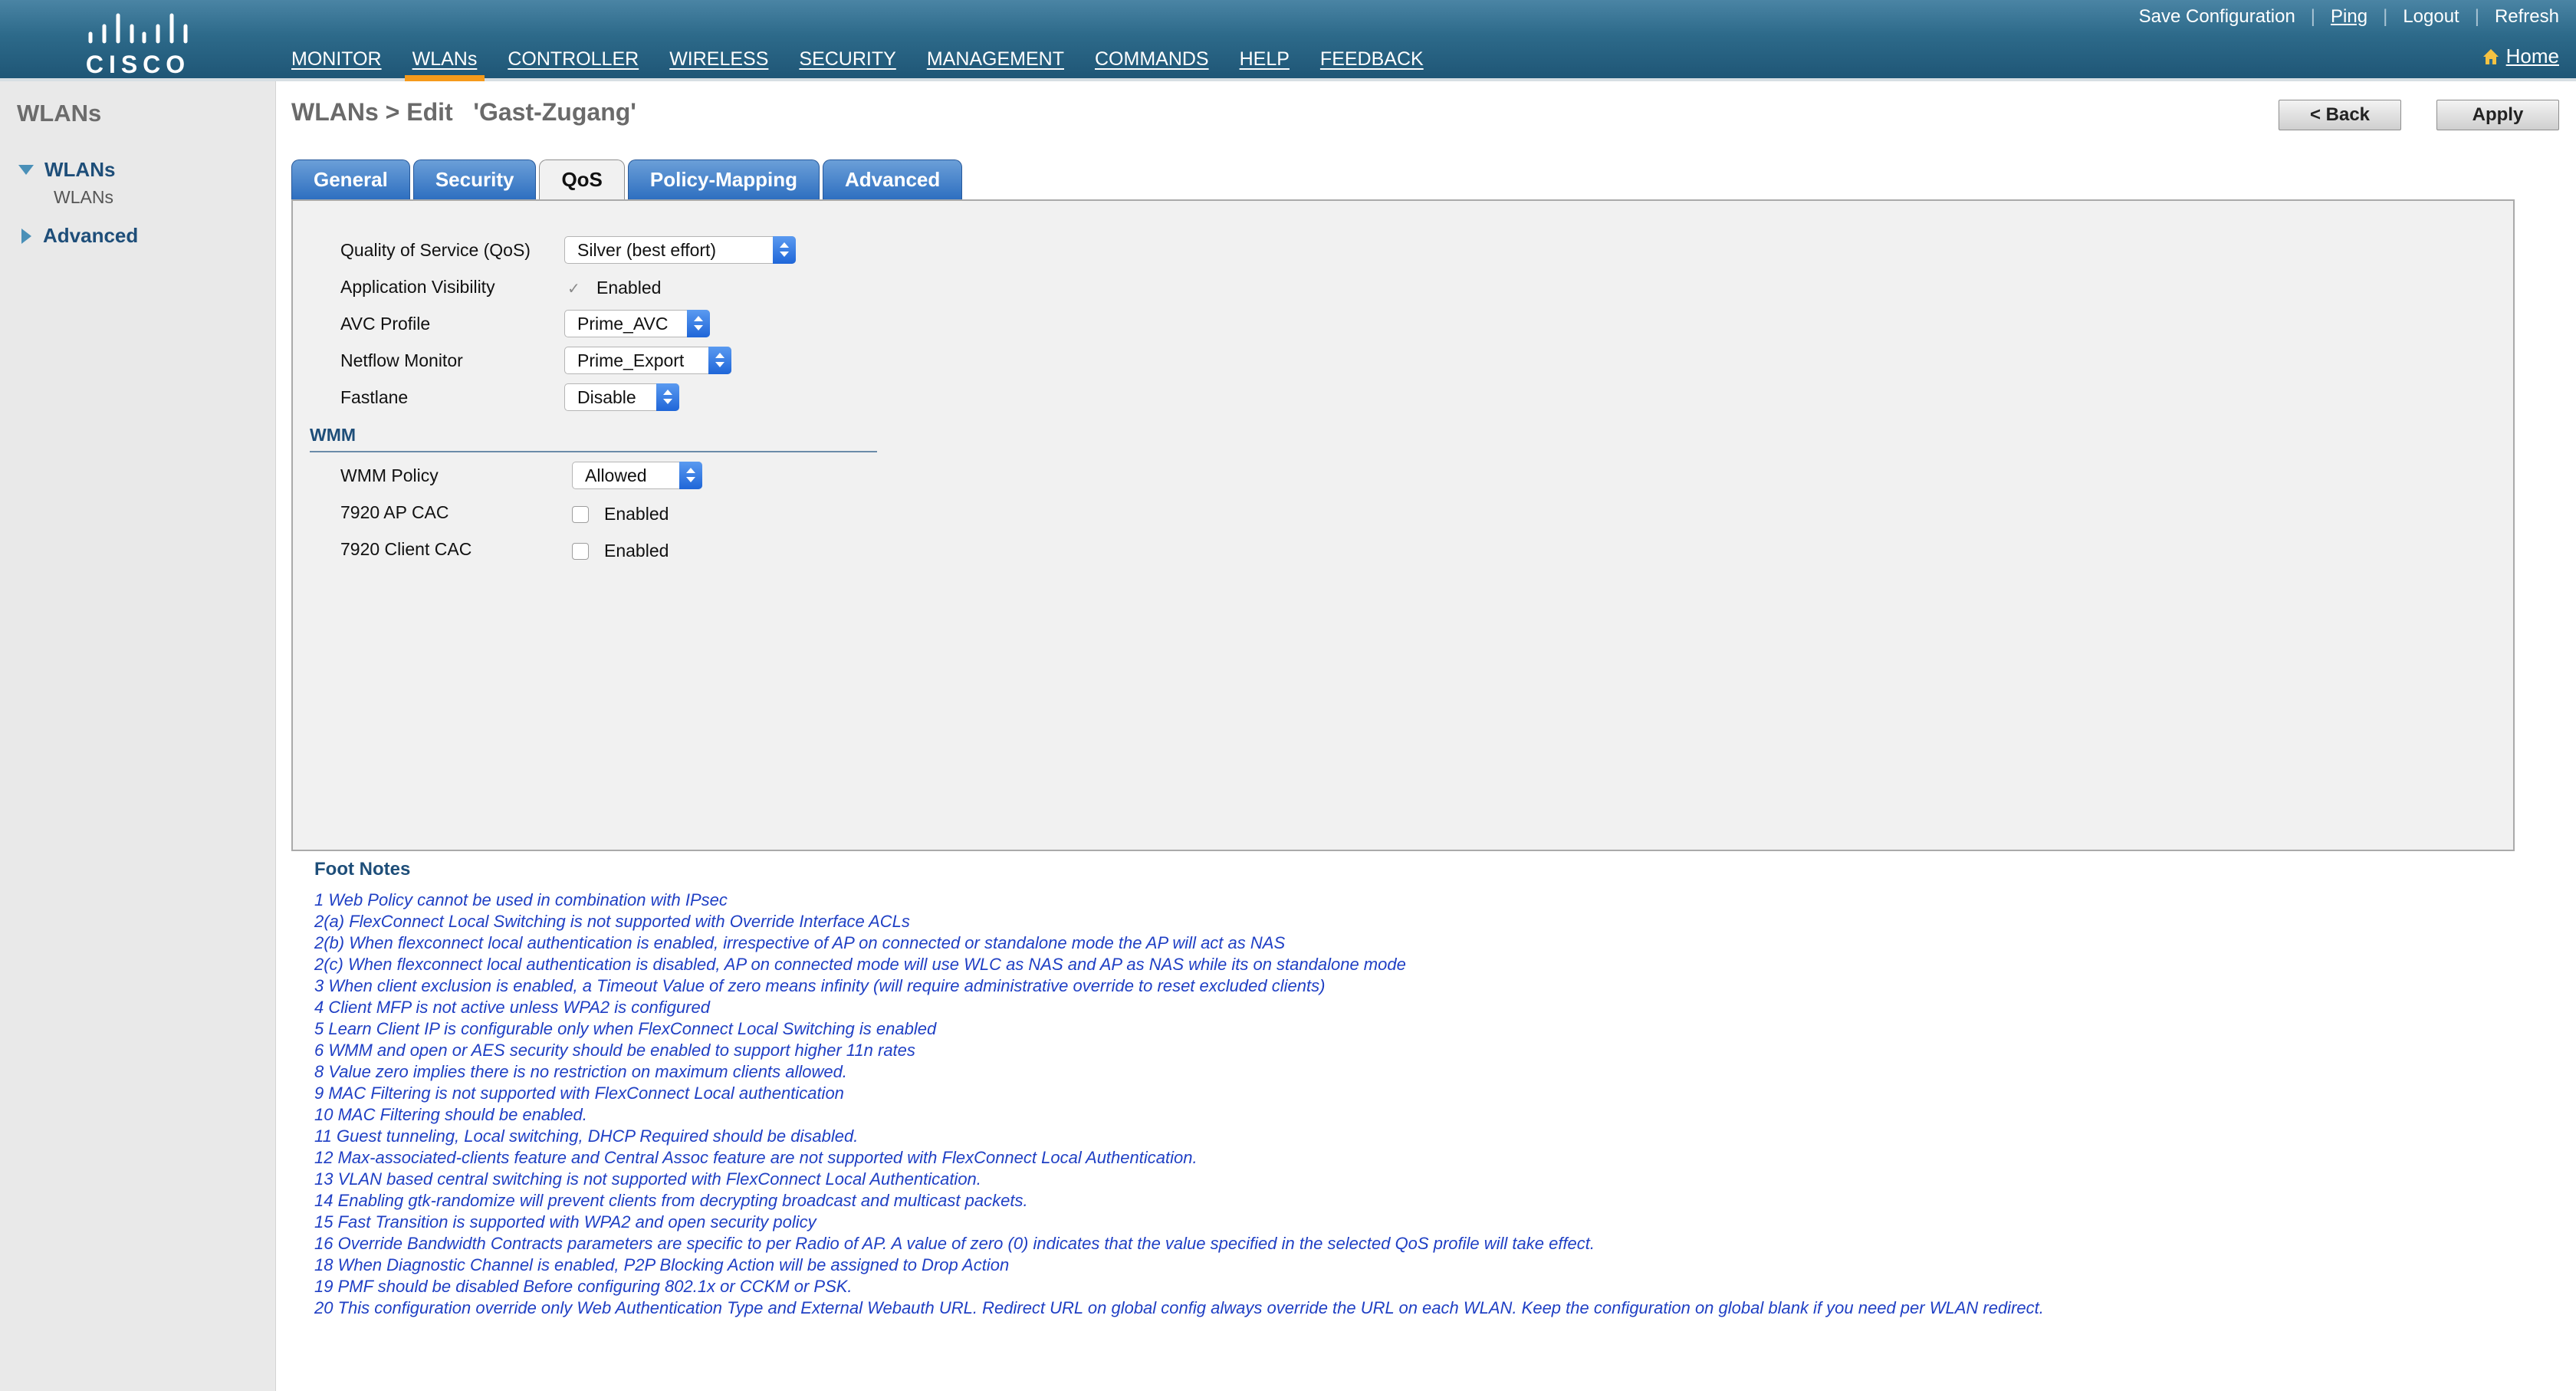  What do you see at coordinates (2431, 17) in the screenshot?
I see `logout-link: Logout` at bounding box center [2431, 17].